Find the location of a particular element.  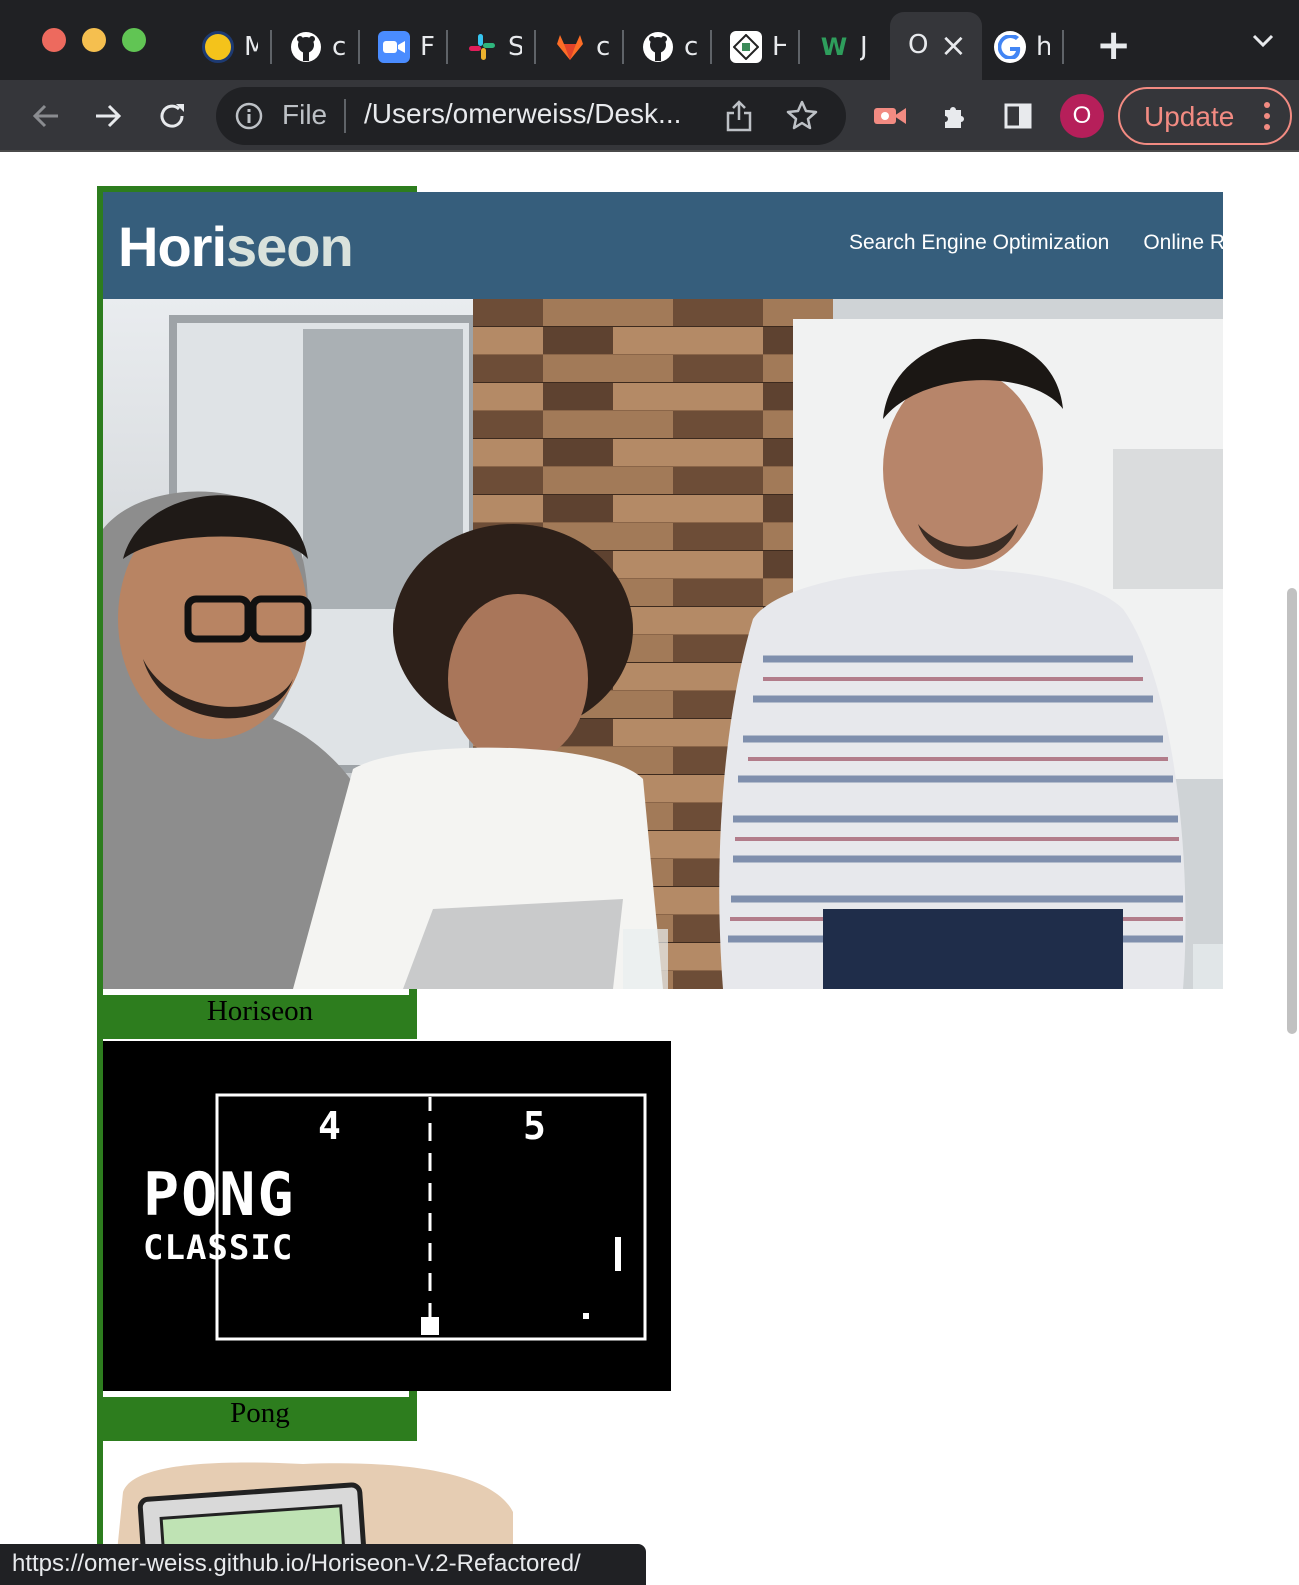

tab-github-1: c is located at coordinates (318, 47).